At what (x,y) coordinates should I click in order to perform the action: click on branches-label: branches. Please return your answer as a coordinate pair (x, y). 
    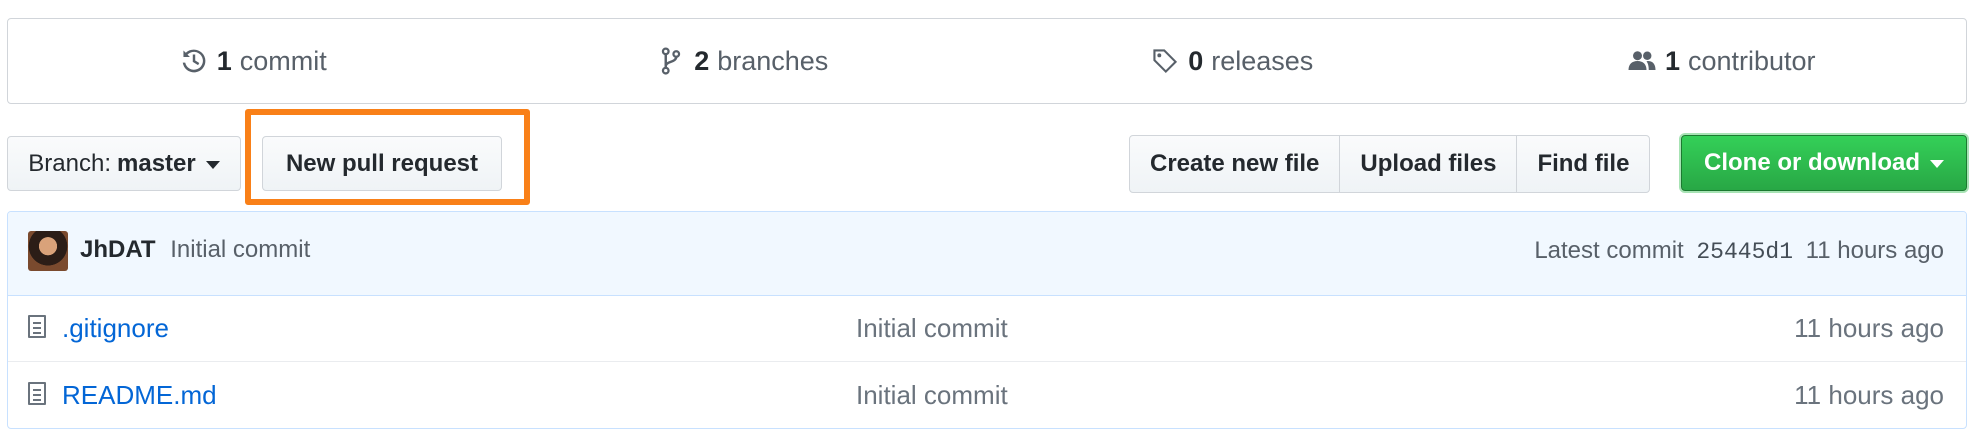
    Looking at the image, I should click on (773, 60).